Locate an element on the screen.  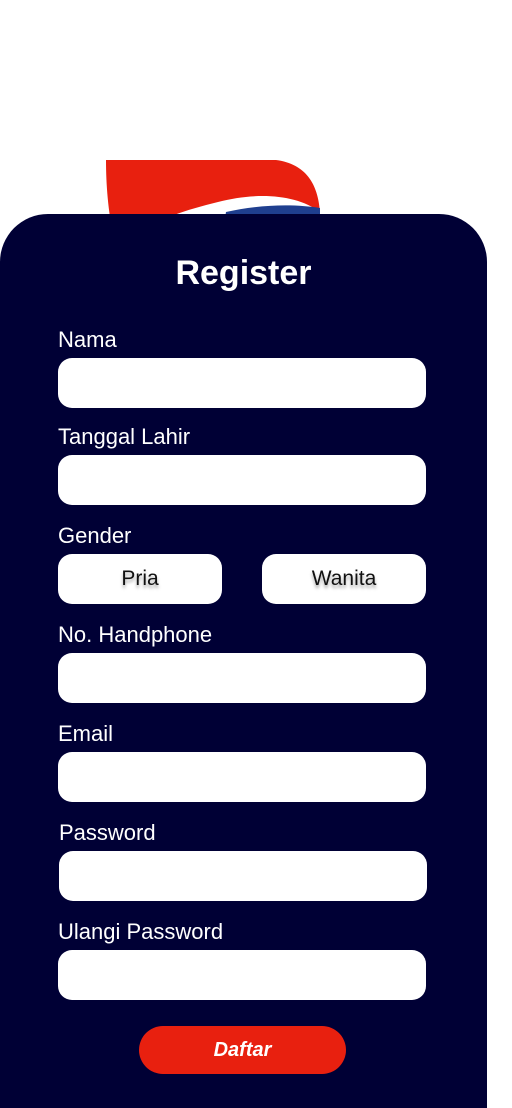
tanggal-lahir-input is located at coordinates (242, 480).